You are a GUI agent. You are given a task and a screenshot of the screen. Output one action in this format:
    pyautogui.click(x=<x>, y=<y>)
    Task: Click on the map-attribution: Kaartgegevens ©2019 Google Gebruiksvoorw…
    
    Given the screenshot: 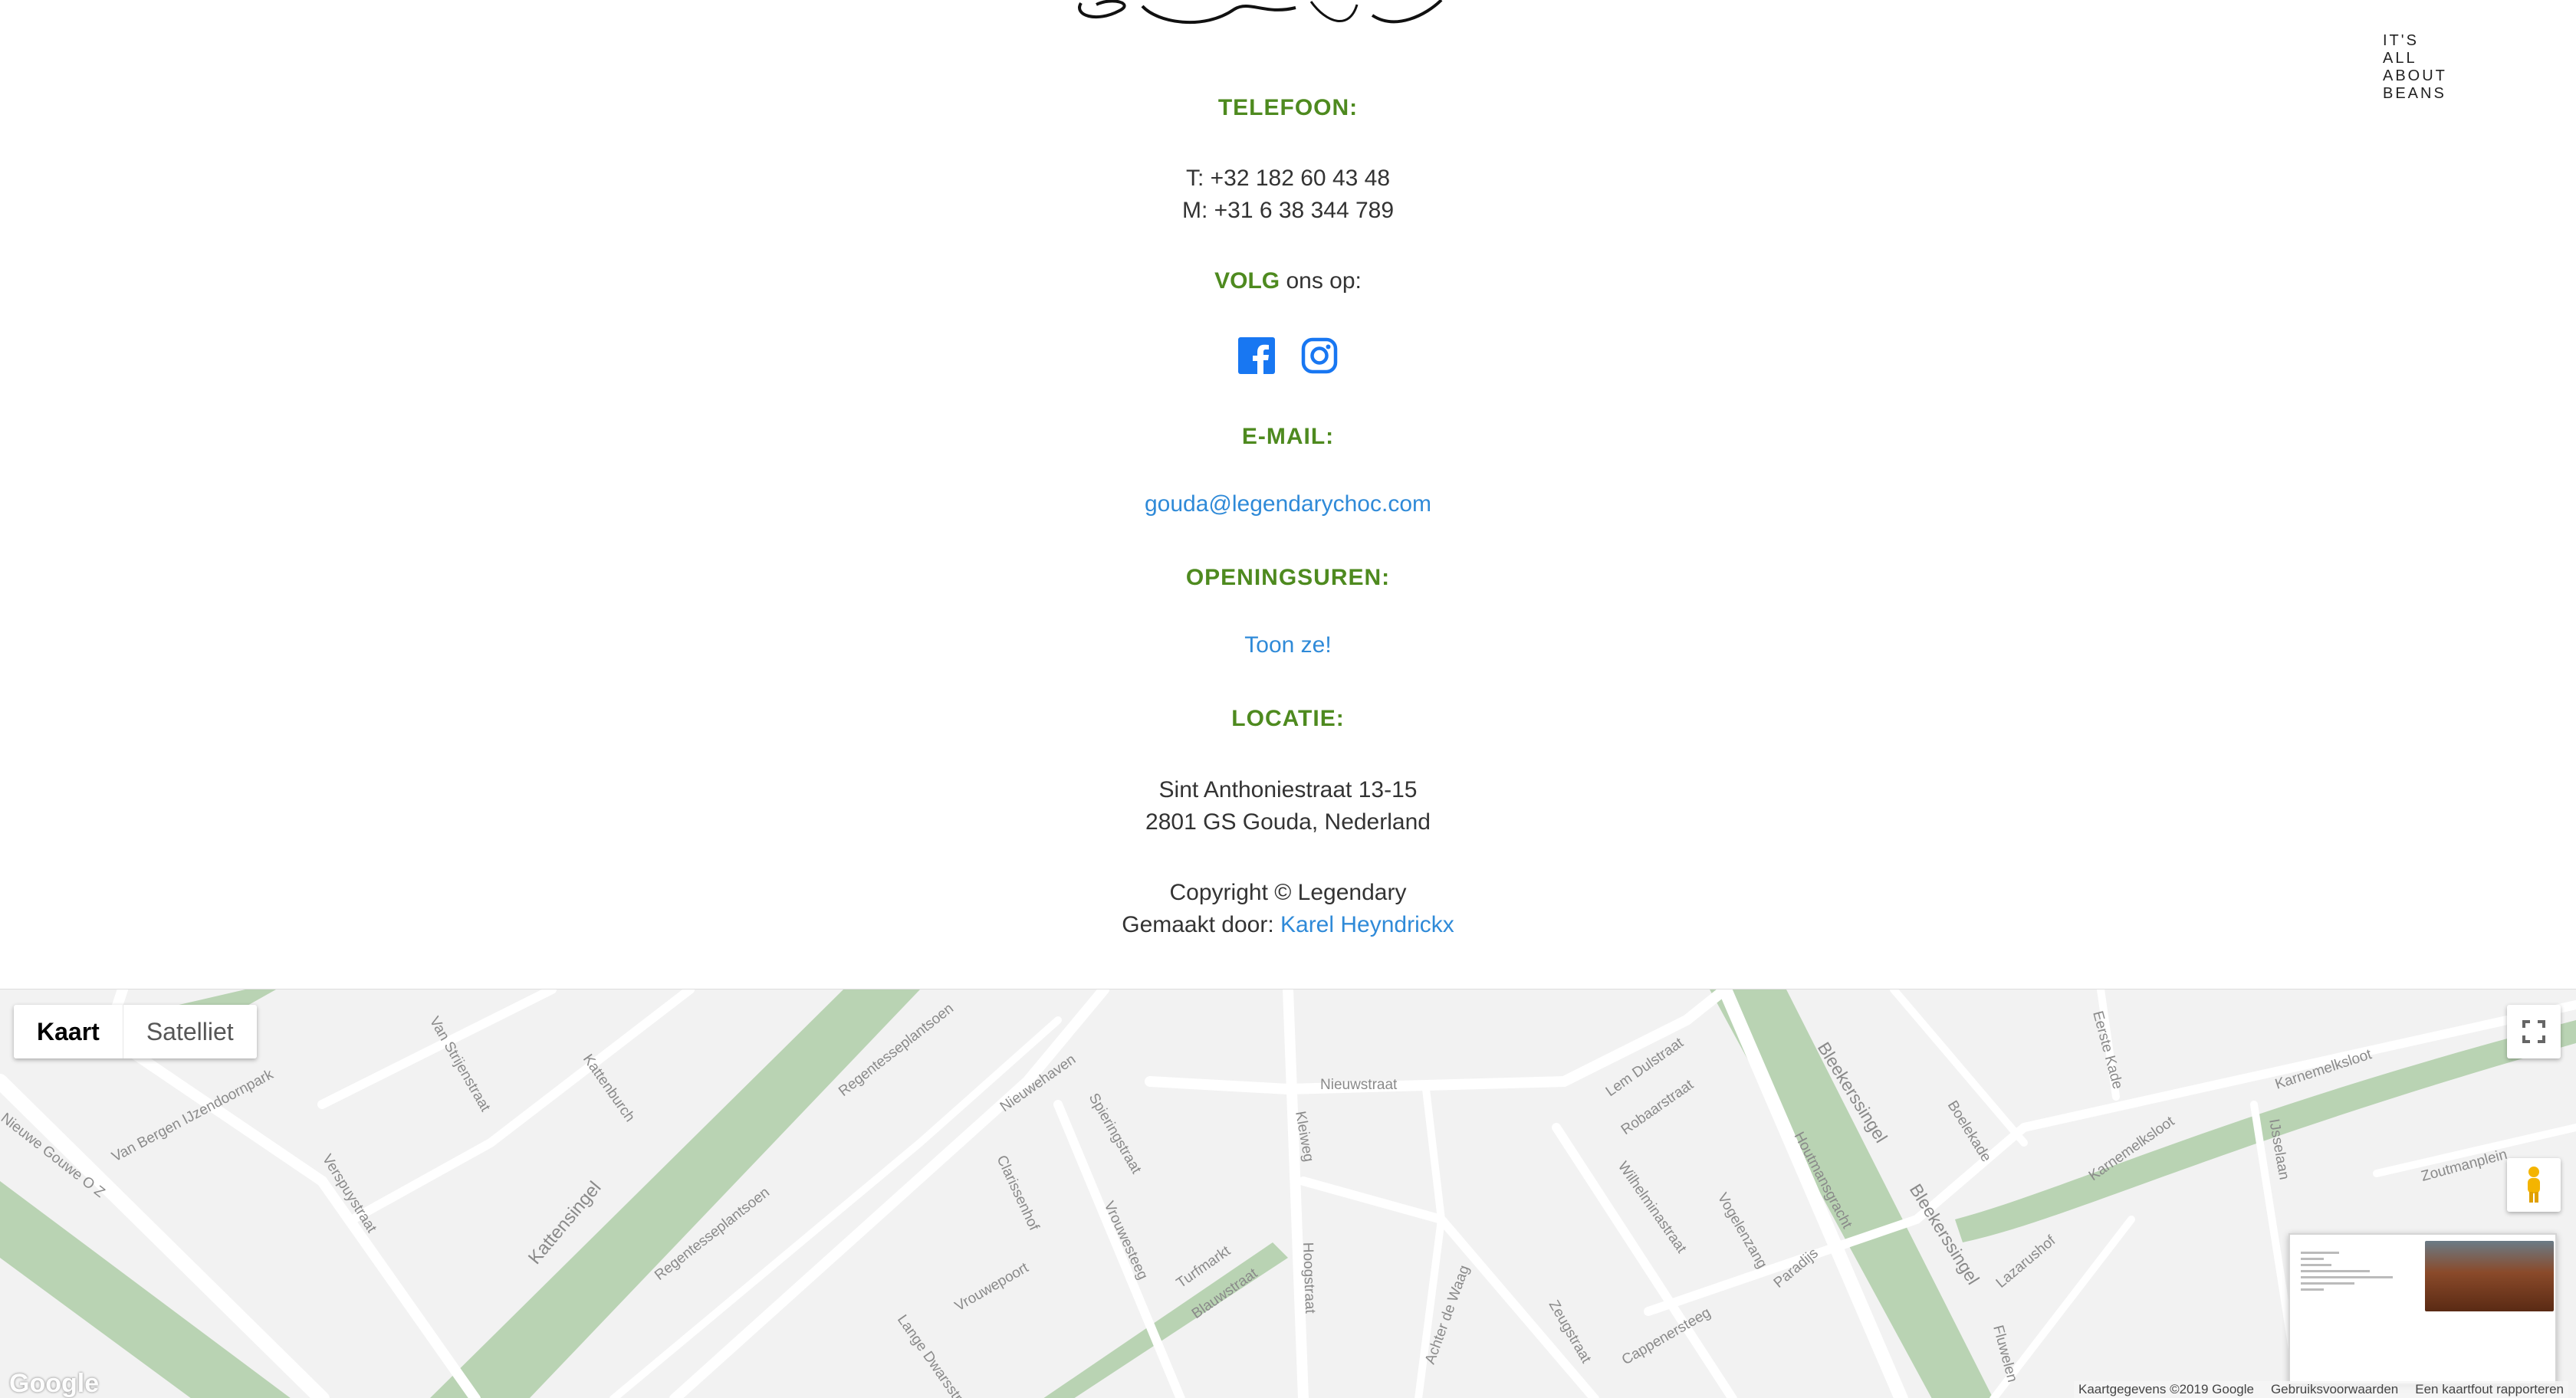 What is the action you would take?
    pyautogui.click(x=2320, y=1389)
    